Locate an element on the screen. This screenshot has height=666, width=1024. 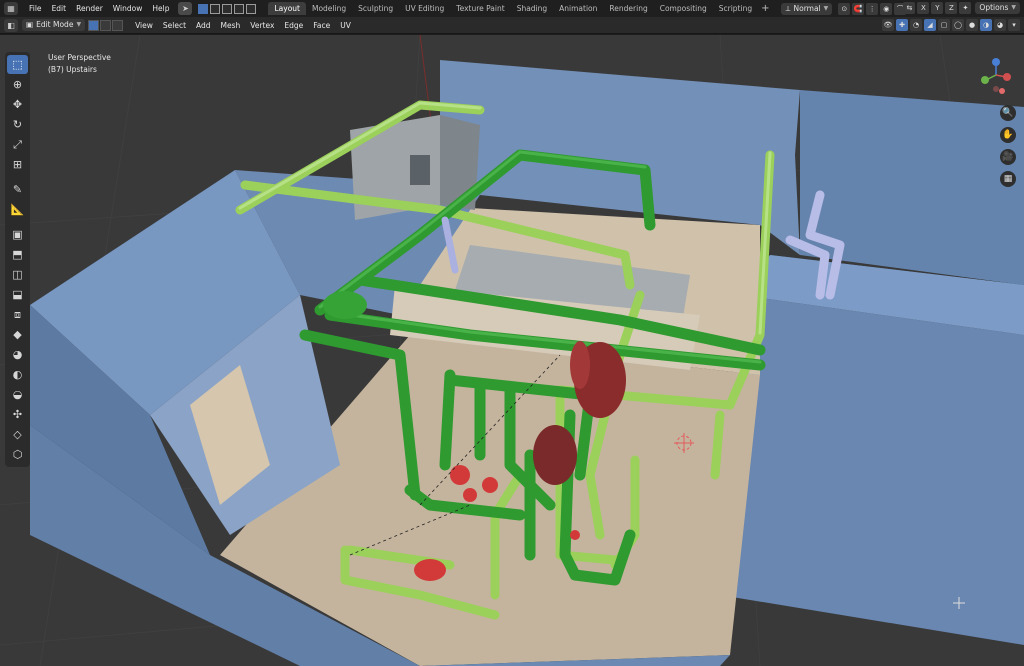
shading-rendered-icon: ◕ is located at coordinates (1000, 25).